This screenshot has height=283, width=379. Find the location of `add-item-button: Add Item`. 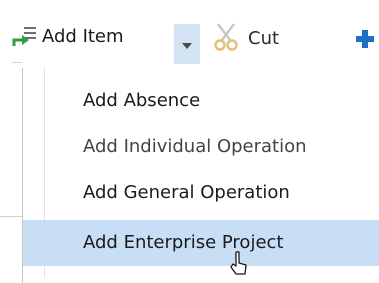

add-item-button: Add Item is located at coordinates (67, 37).